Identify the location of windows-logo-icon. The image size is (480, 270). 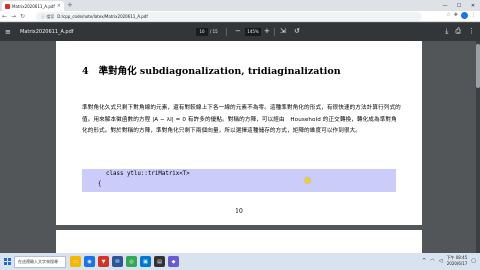
(7, 261).